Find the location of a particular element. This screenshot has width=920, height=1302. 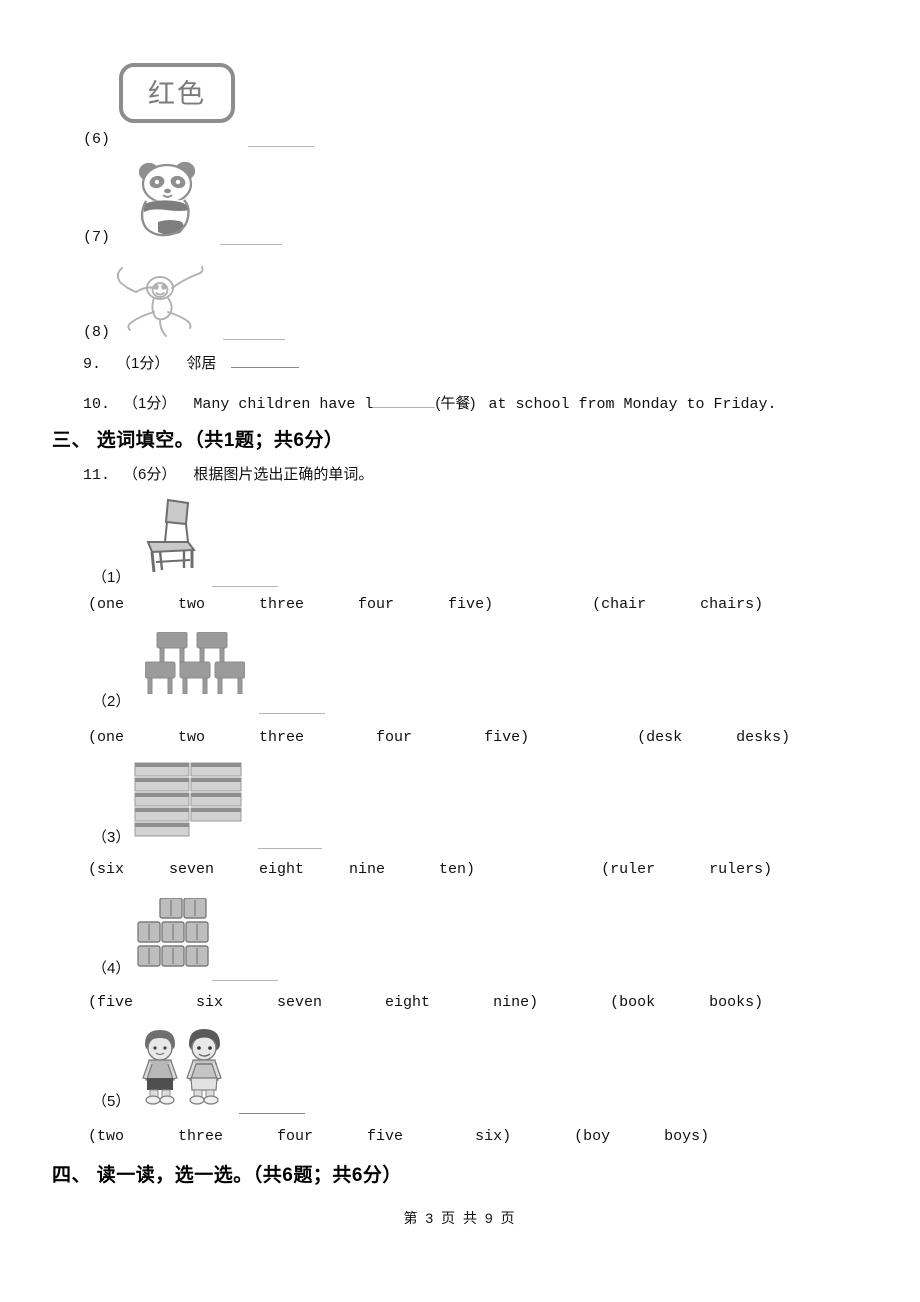

question-9: 9. （1分） 邻居 is located at coordinates (191, 362).